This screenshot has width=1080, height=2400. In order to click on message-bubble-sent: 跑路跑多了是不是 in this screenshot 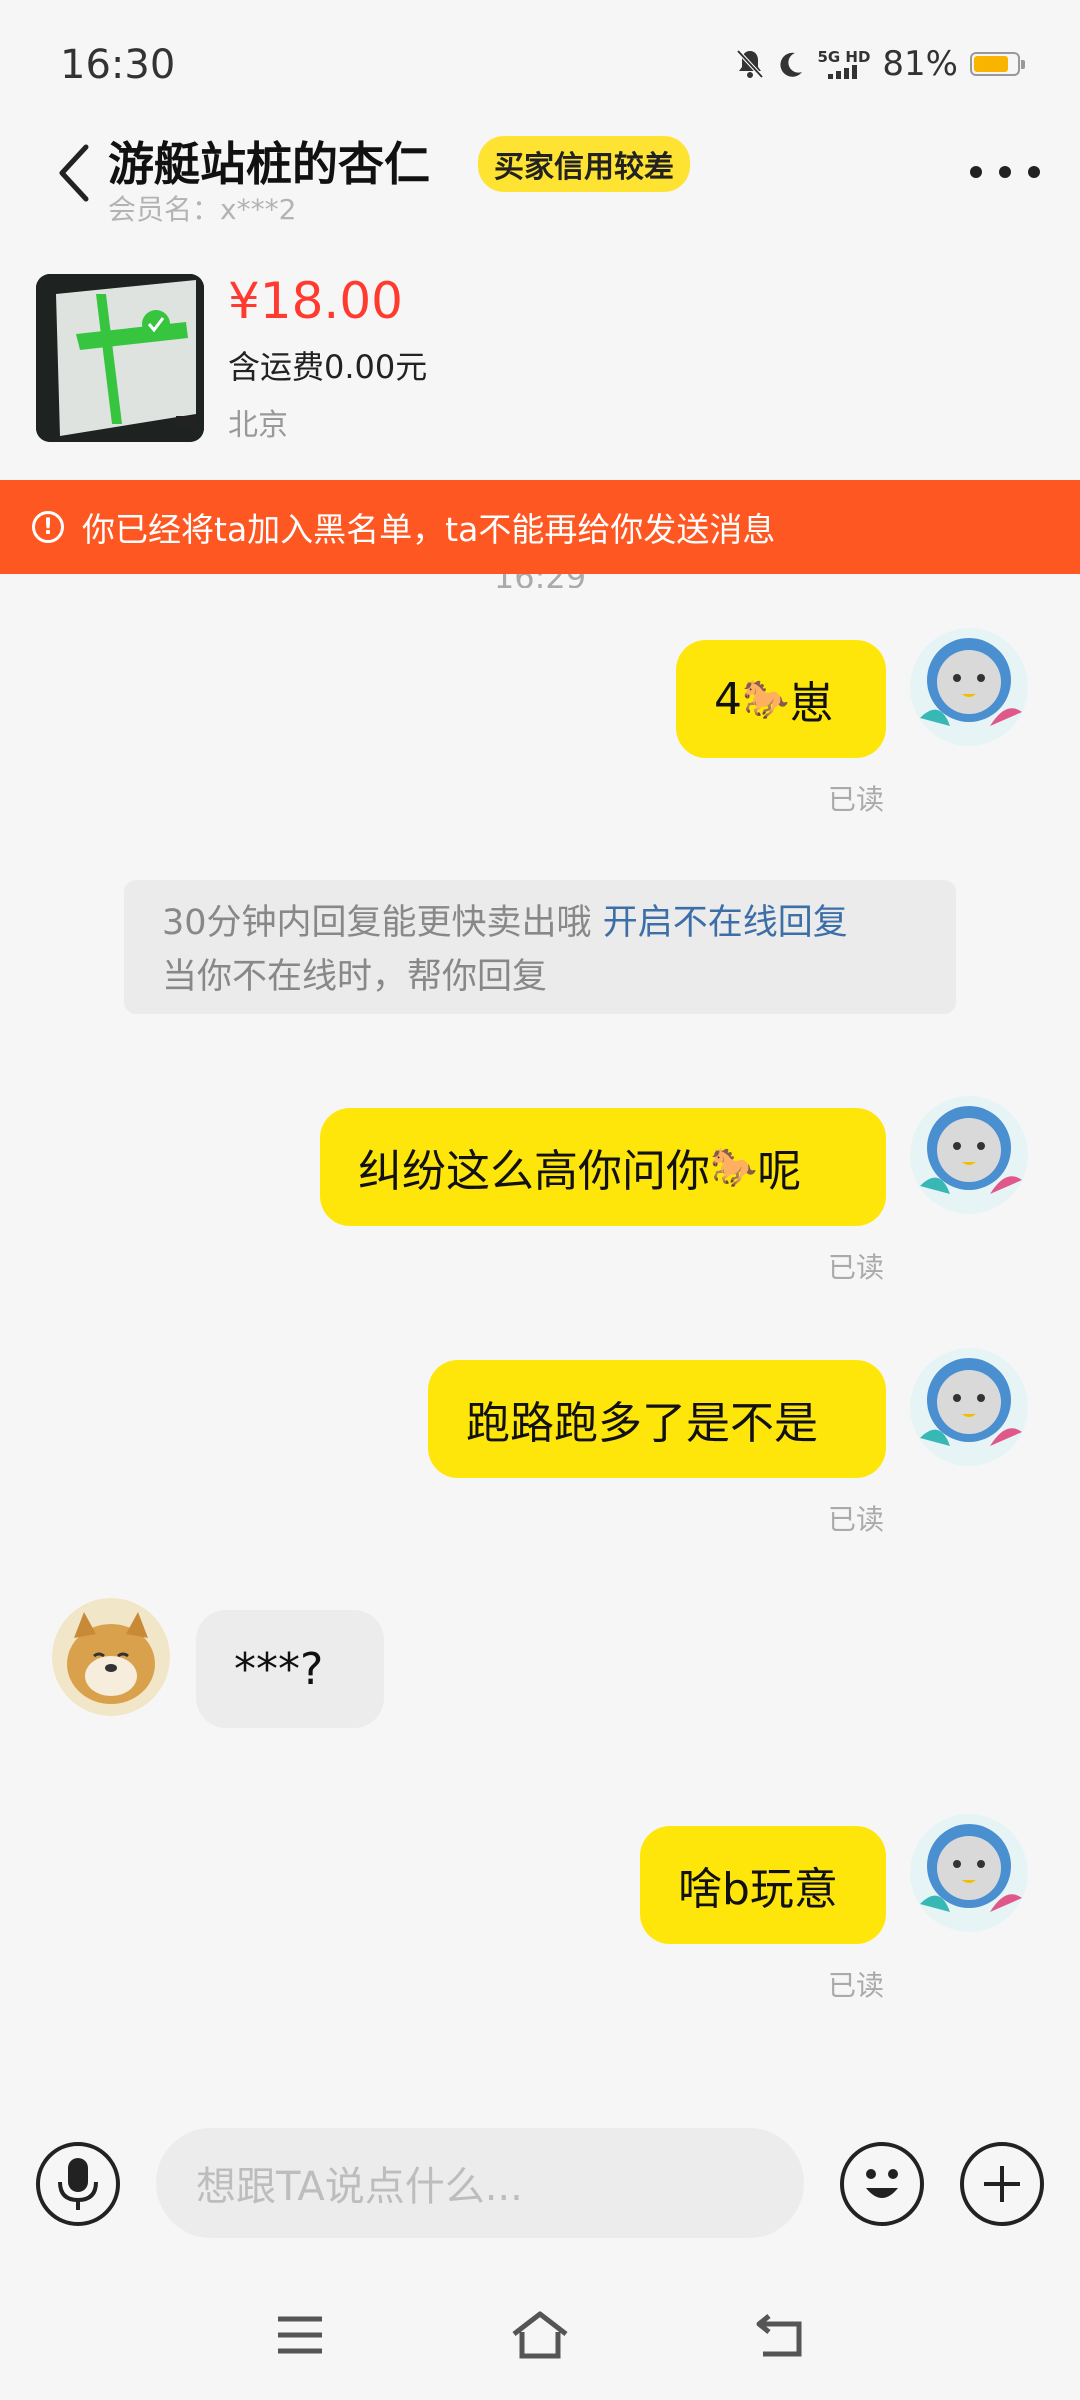, I will do `click(657, 1419)`.